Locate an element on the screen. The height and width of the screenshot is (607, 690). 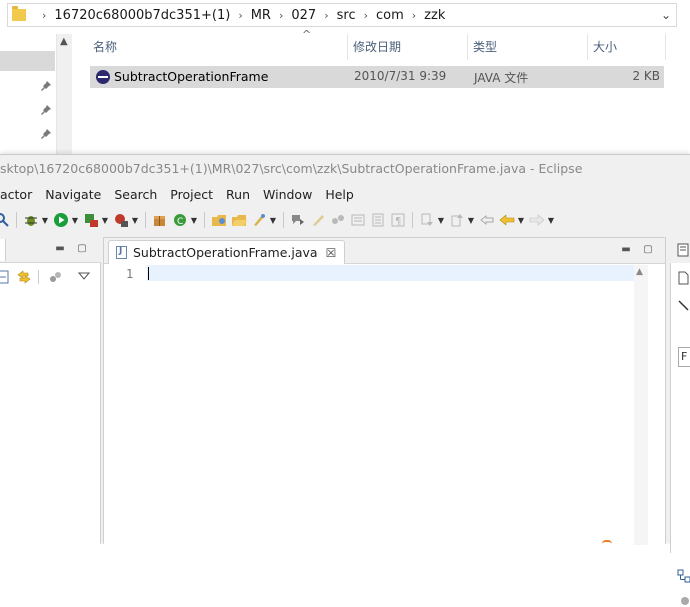
editor-tab-bar: SubtractOperationFrame.java ☒ ▬ ▢ is located at coordinates (384, 251).